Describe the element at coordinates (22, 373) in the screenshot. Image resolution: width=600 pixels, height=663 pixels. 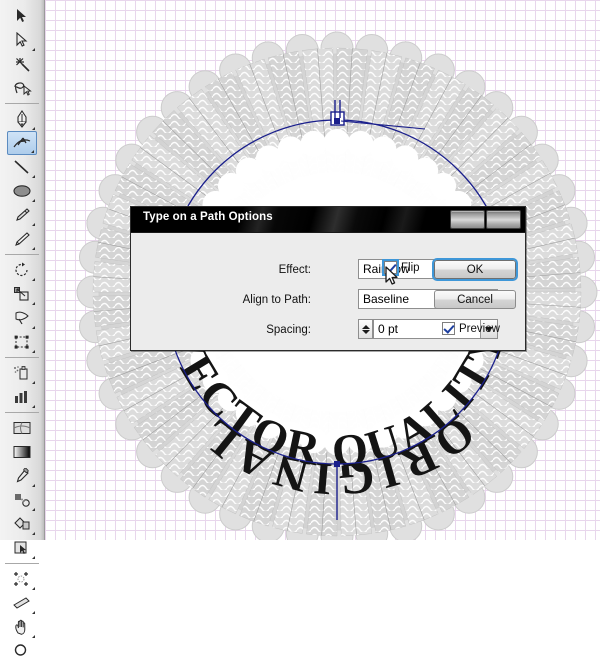
I see `symbol-sprayer-tool` at that location.